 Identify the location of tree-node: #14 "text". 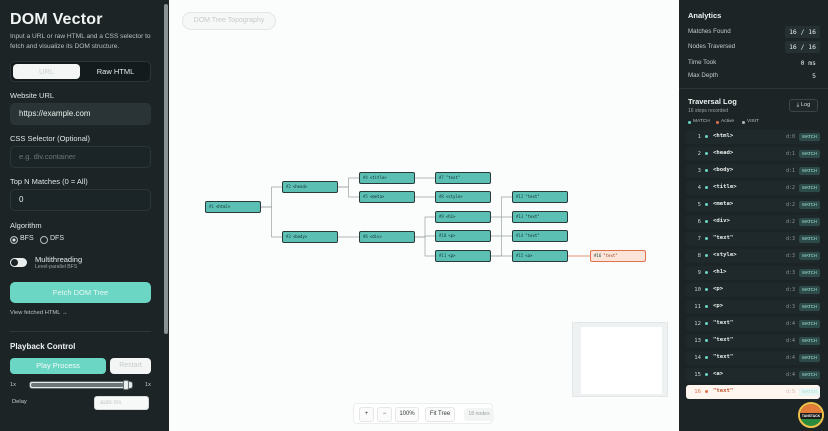
(540, 236).